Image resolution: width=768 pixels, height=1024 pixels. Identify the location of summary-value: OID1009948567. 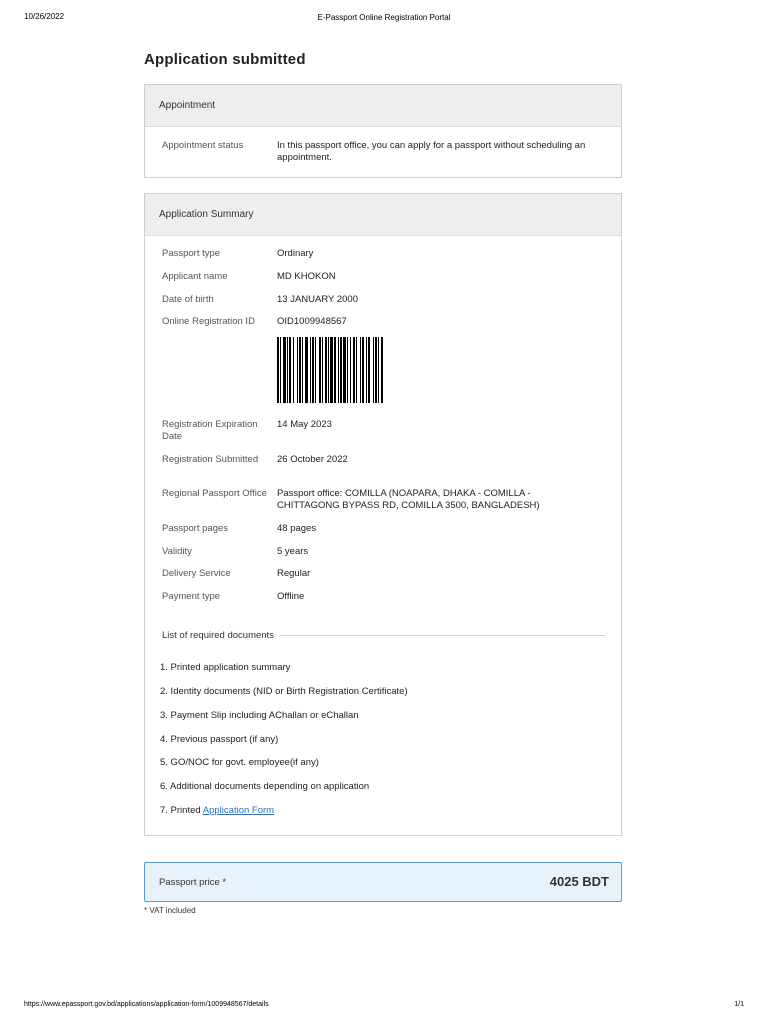
(312, 321).